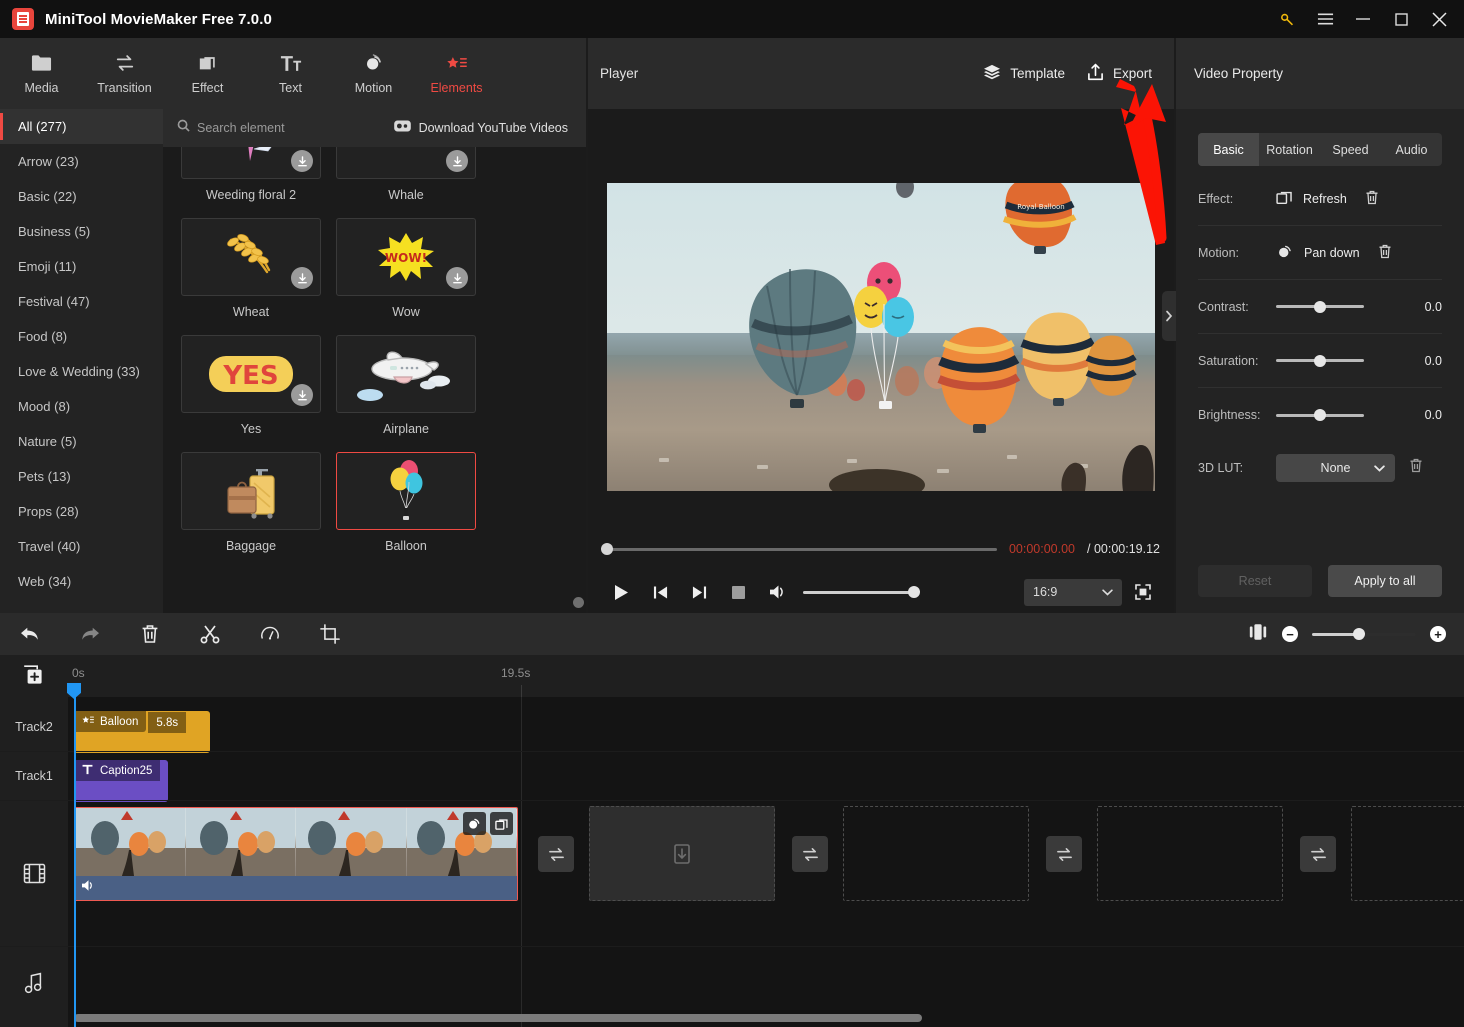  I want to click on zoom-slider, so click(1364, 634).